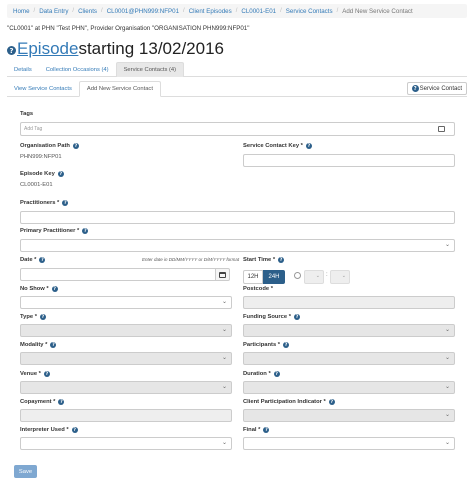 The width and height of the screenshot is (474, 488). I want to click on participants-label: Participants * ?, so click(266, 345).